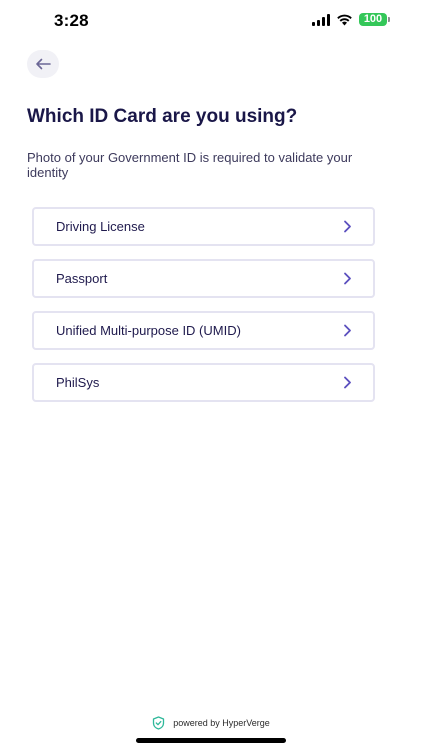 The width and height of the screenshot is (422, 750). Describe the element at coordinates (162, 116) in the screenshot. I see `page-title: Which ID Card are you using?` at that location.